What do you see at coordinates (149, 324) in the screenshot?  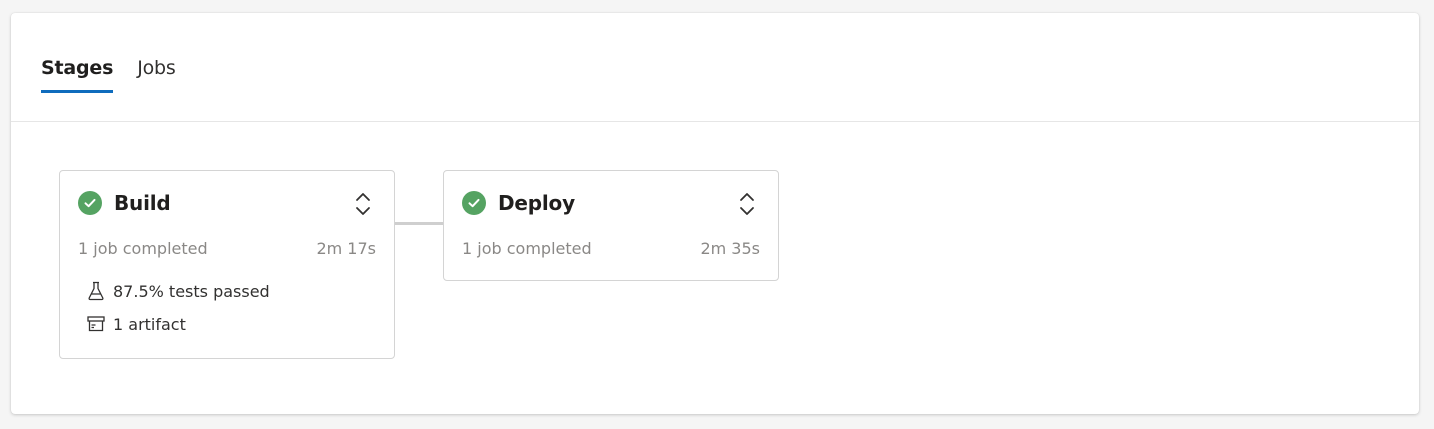 I see `artifacts-summary: 1 artifact` at bounding box center [149, 324].